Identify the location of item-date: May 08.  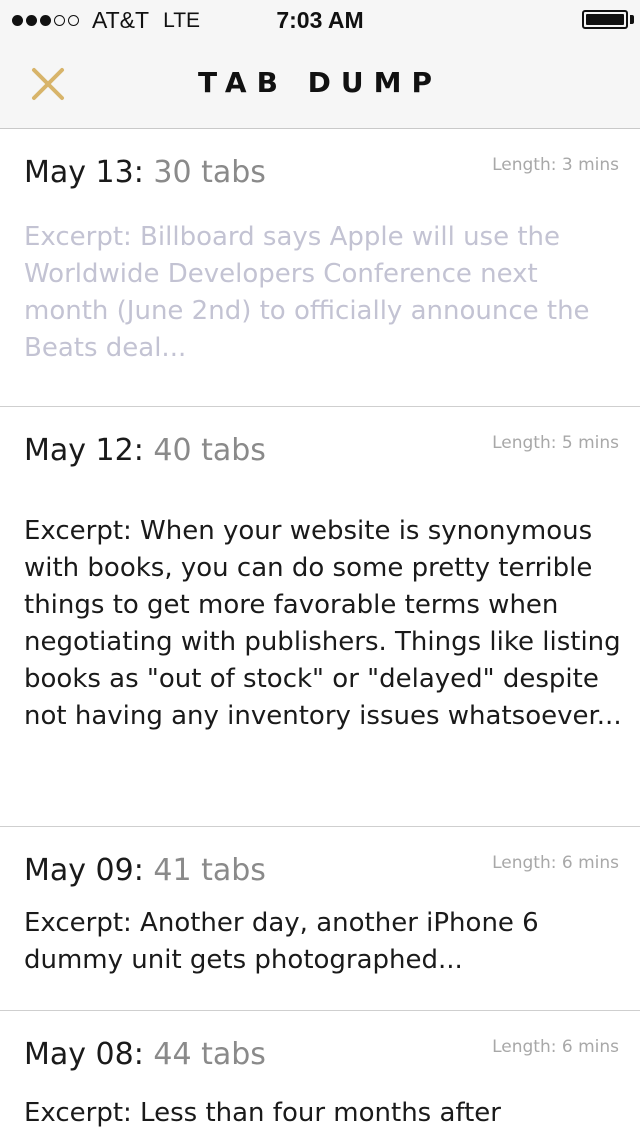
(79, 1054).